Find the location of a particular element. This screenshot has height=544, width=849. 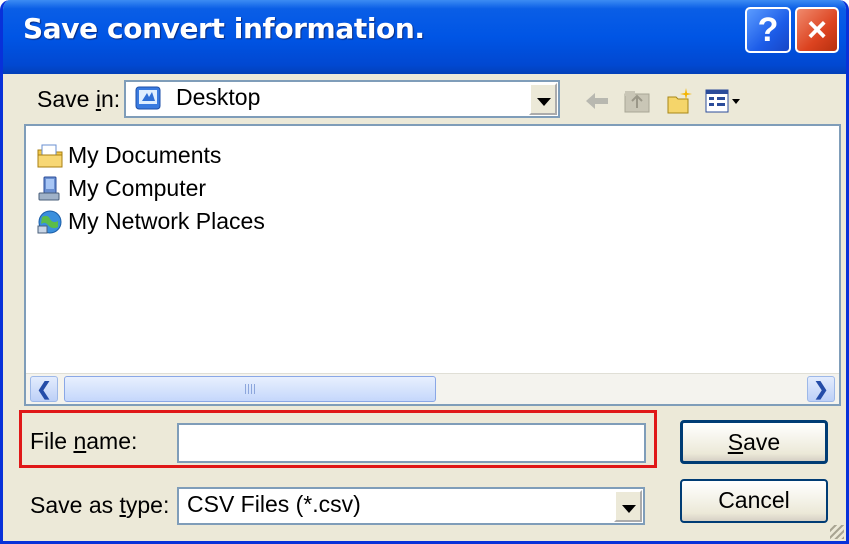

back-icon is located at coordinates (597, 101).